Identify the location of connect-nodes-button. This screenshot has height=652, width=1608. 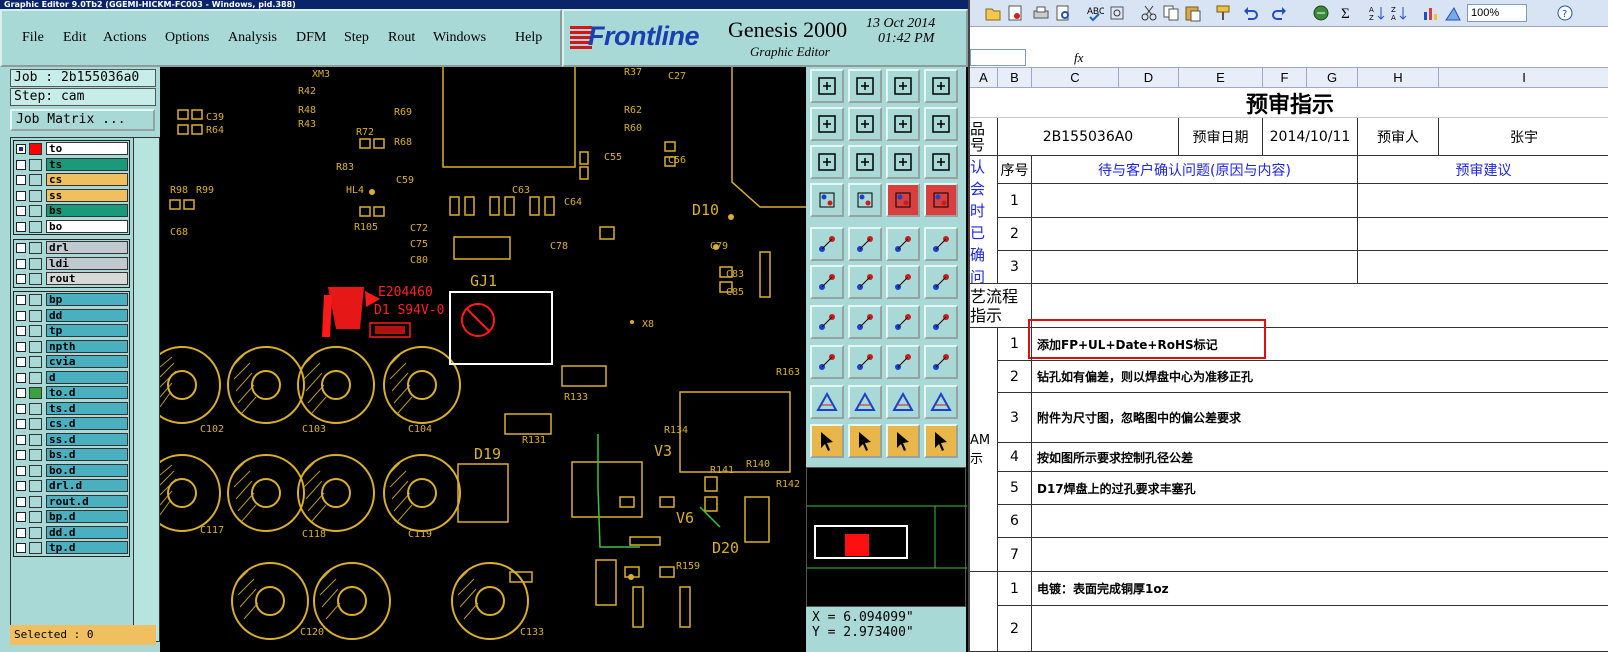
(827, 282).